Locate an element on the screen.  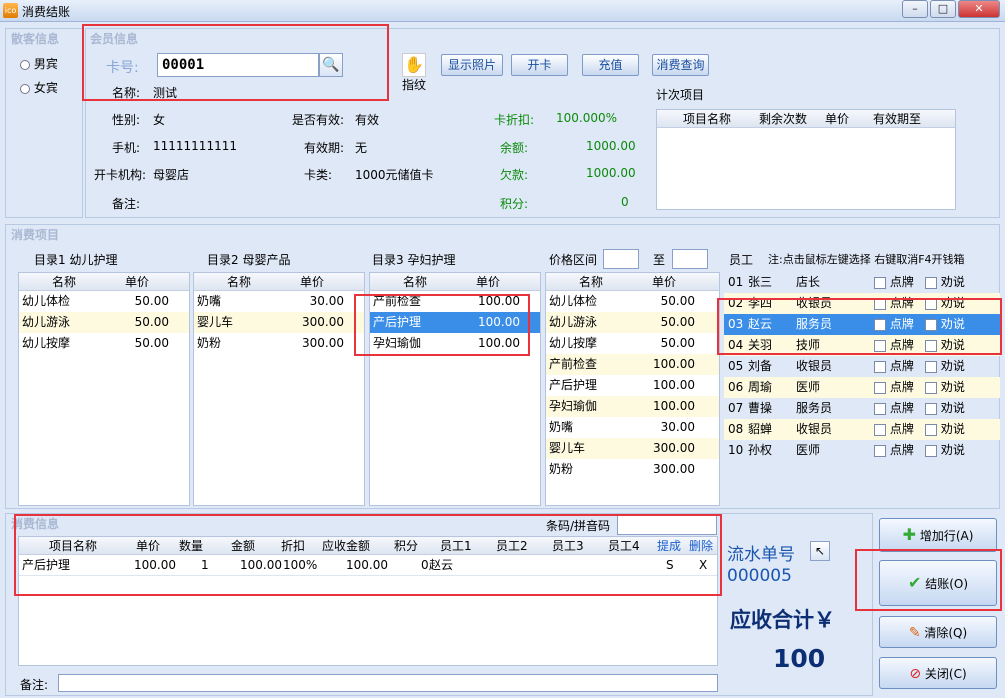
expire-label: 有效期: is located at coordinates (324, 148).